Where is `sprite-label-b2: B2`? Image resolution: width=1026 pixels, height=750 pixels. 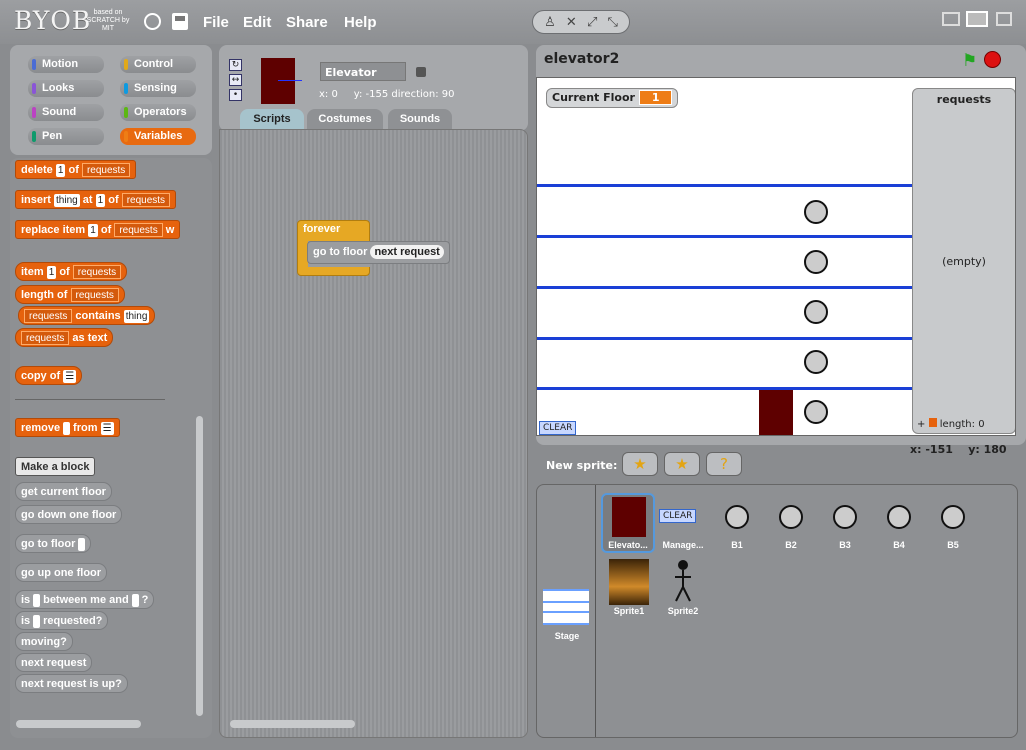
sprite-label-b2: B2 is located at coordinates (791, 545).